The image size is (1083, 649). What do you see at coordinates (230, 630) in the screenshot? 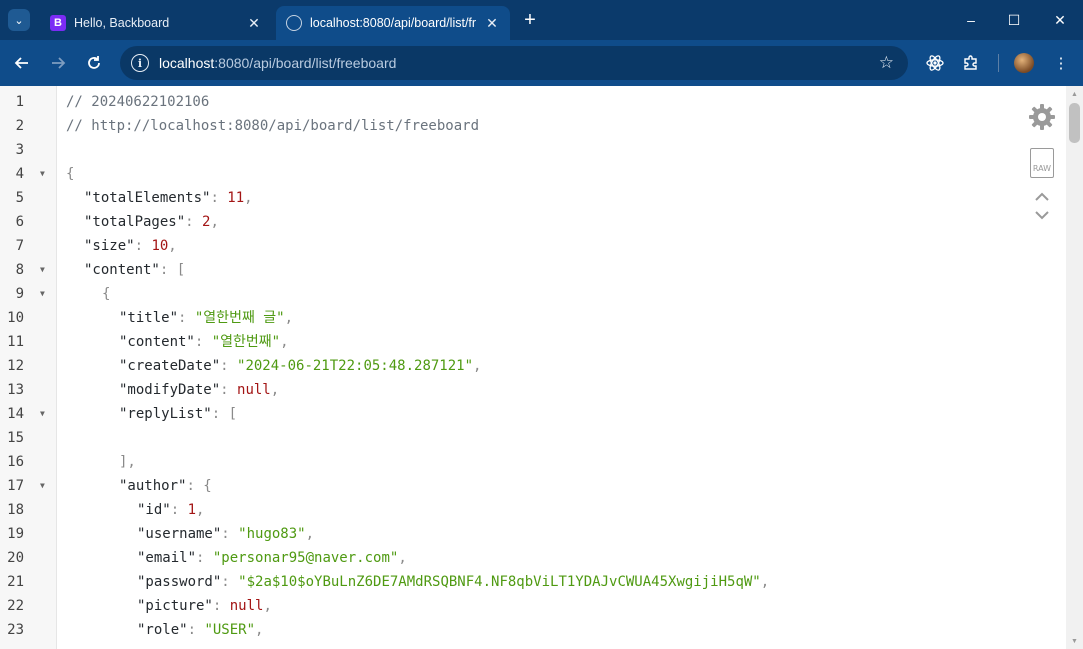
I see `json-string: "USER"` at bounding box center [230, 630].